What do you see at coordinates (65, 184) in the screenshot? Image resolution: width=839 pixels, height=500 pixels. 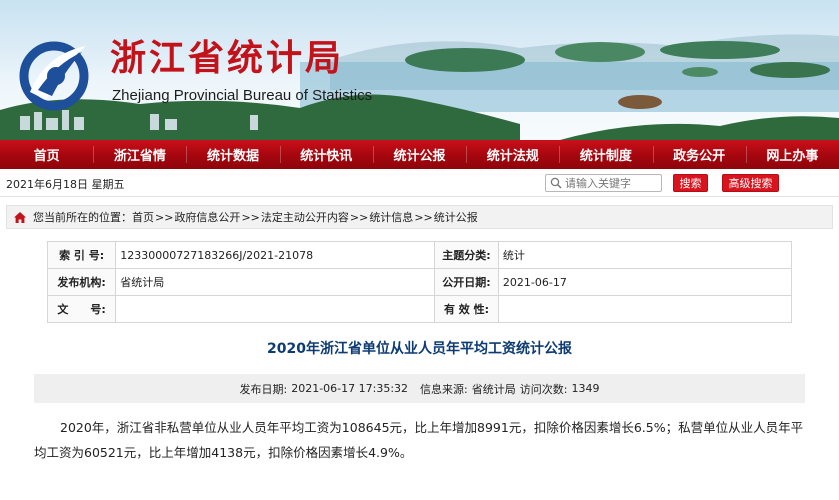 I see `current-date: 2021年6月18日 星期五` at bounding box center [65, 184].